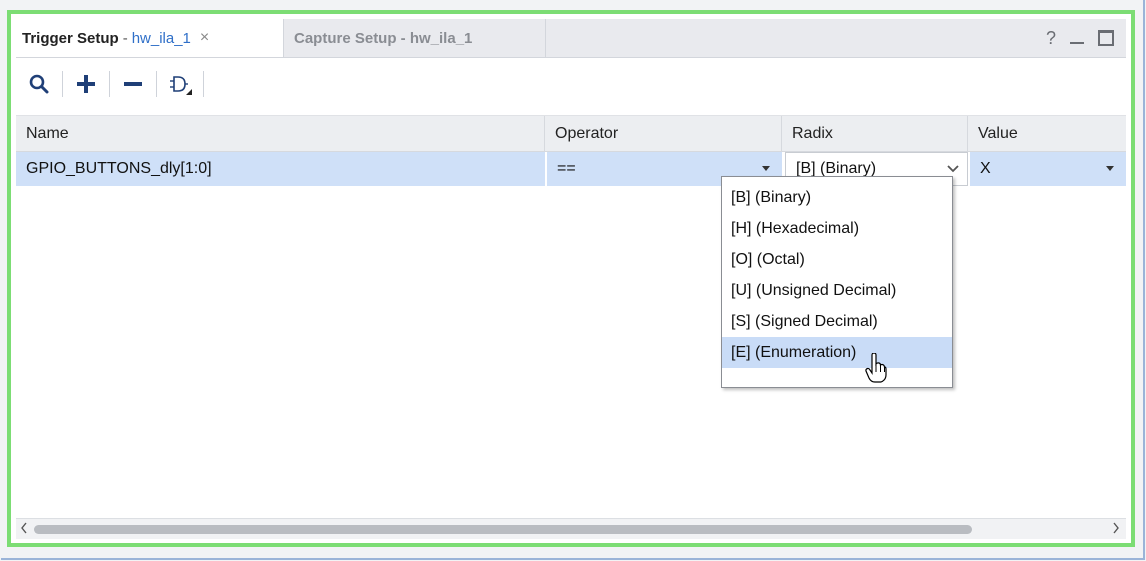  Describe the element at coordinates (571, 84) in the screenshot. I see `toolbar` at that location.